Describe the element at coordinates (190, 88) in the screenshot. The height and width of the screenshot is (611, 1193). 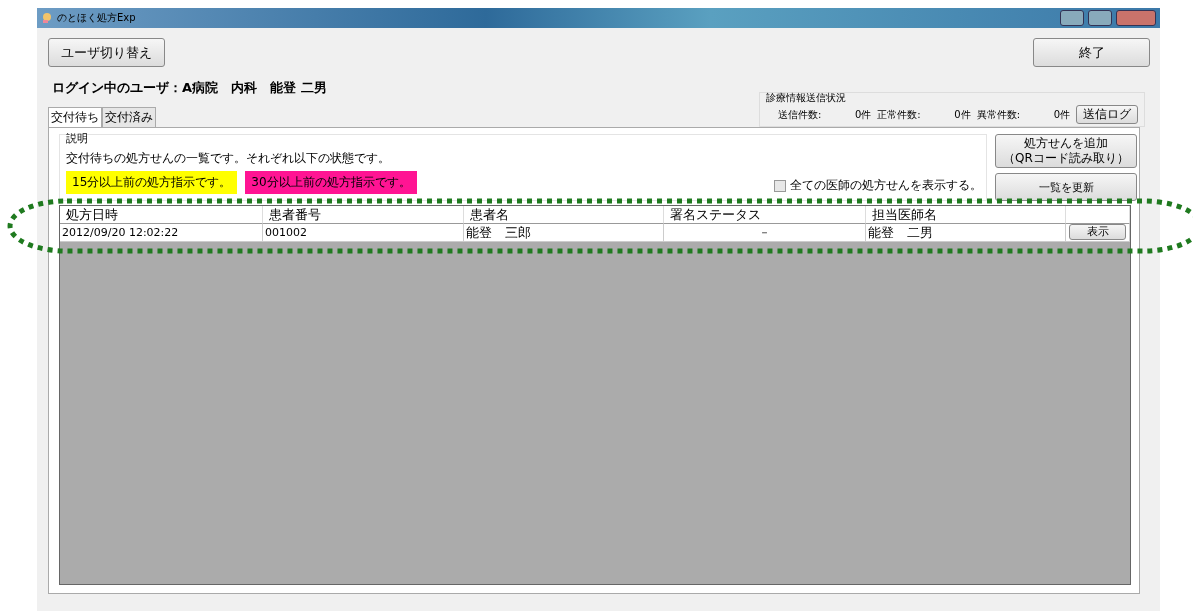
I see `login-user-label: ログイン中のユーザ：A病院 内科 能登 二男` at that location.